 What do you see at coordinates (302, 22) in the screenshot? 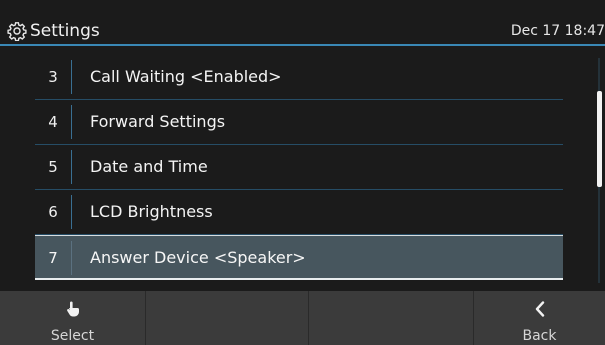
I see `header-bar: Settings Dec 17 18:47` at bounding box center [302, 22].